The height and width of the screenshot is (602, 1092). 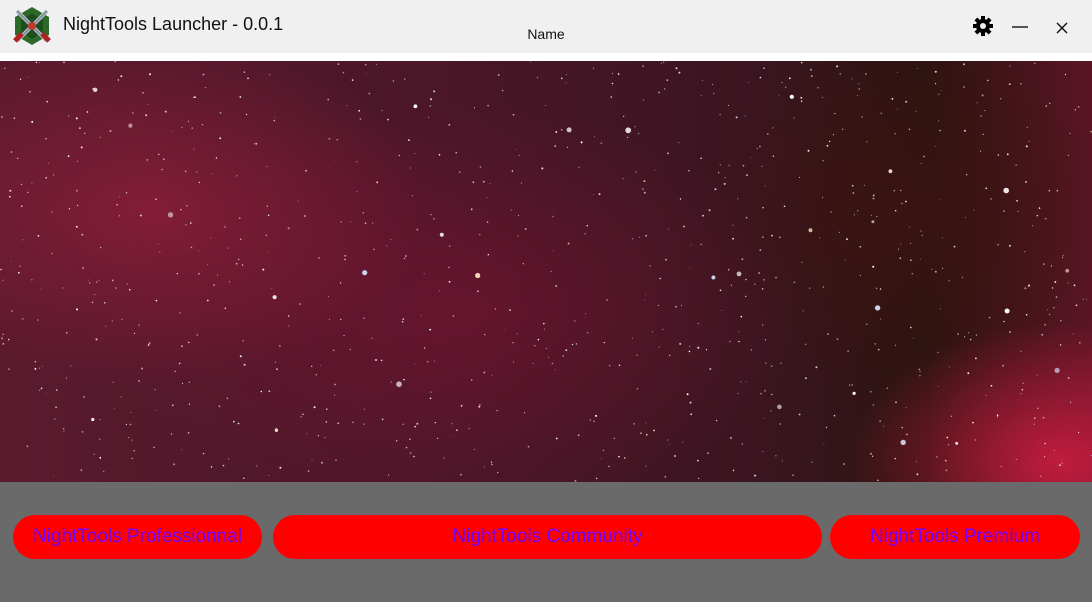 What do you see at coordinates (137, 537) in the screenshot?
I see `professional-button: NightTools Professionnal` at bounding box center [137, 537].